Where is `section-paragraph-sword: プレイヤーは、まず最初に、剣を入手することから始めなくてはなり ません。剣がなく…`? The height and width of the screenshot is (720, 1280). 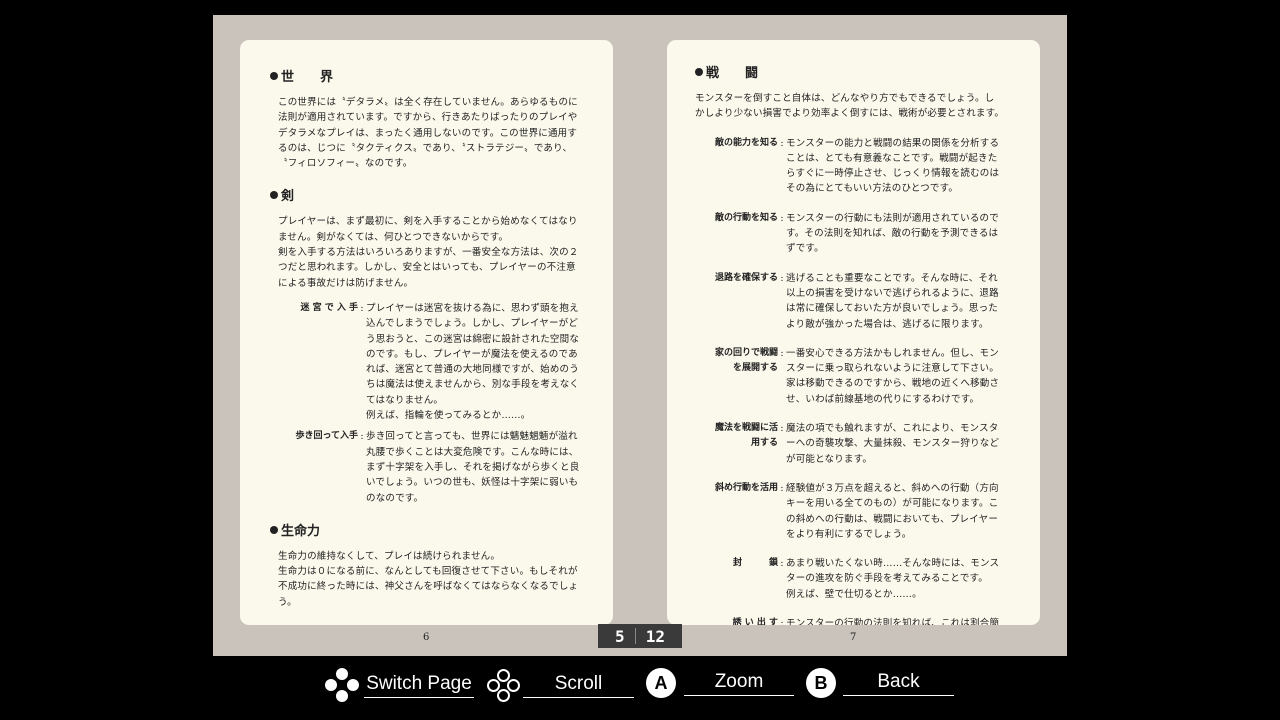 section-paragraph-sword: プレイヤーは、まず最初に、剣を入手することから始めなくてはなり ません。剣がなく… is located at coordinates (428, 252).